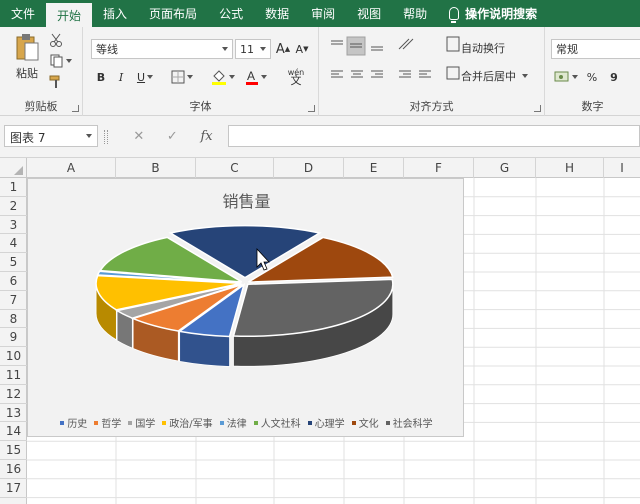 The height and width of the screenshot is (504, 640). I want to click on paste-button: 粘贴, so click(27, 57).